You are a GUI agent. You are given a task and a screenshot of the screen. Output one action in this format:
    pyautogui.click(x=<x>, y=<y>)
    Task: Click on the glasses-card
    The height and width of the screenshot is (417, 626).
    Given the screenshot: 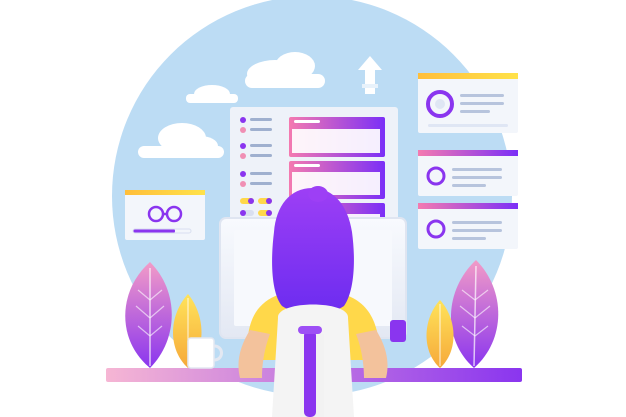 What is the action you would take?
    pyautogui.click(x=165, y=215)
    